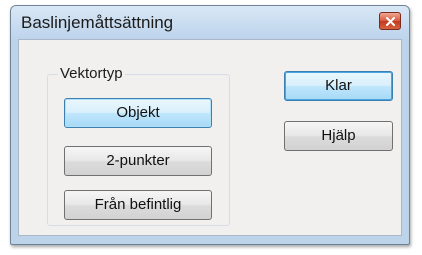 This screenshot has width=422, height=255. I want to click on from-existing-button: Från befintlig, so click(138, 205).